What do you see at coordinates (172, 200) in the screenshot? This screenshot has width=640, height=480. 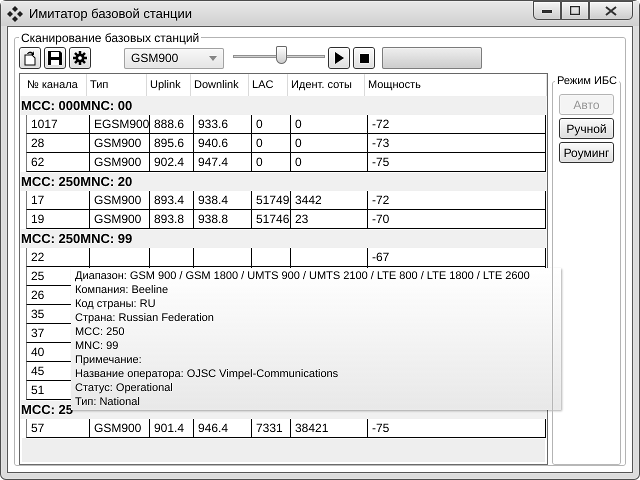 I see `table-cell: 893.4` at bounding box center [172, 200].